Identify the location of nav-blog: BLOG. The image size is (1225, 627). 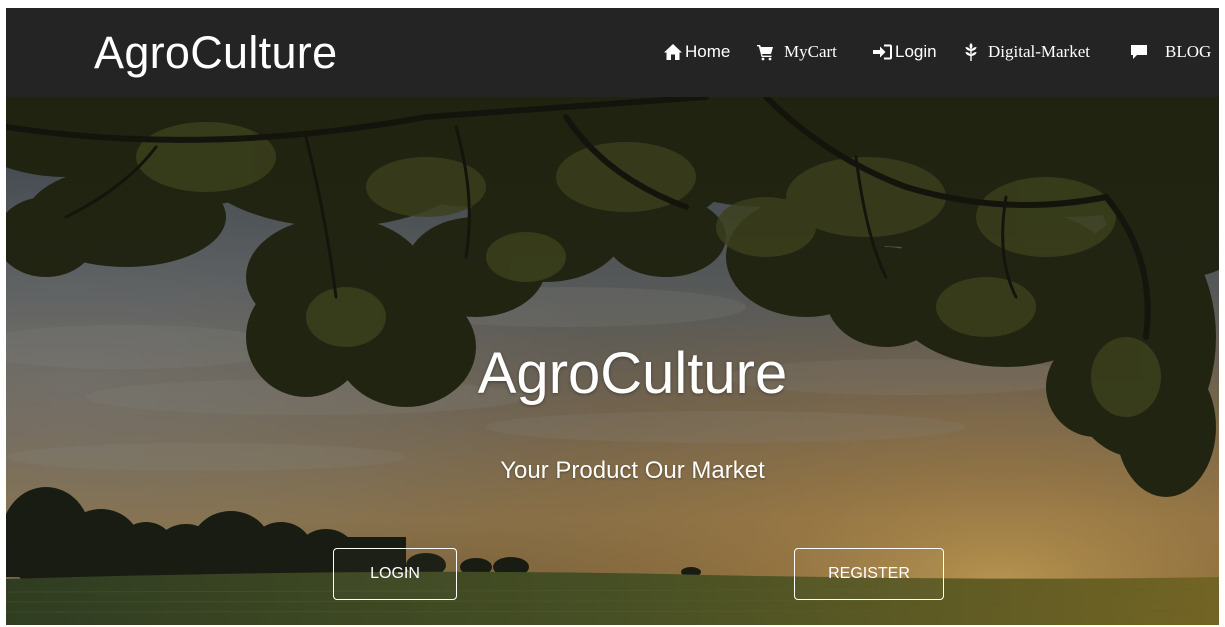
(1170, 52).